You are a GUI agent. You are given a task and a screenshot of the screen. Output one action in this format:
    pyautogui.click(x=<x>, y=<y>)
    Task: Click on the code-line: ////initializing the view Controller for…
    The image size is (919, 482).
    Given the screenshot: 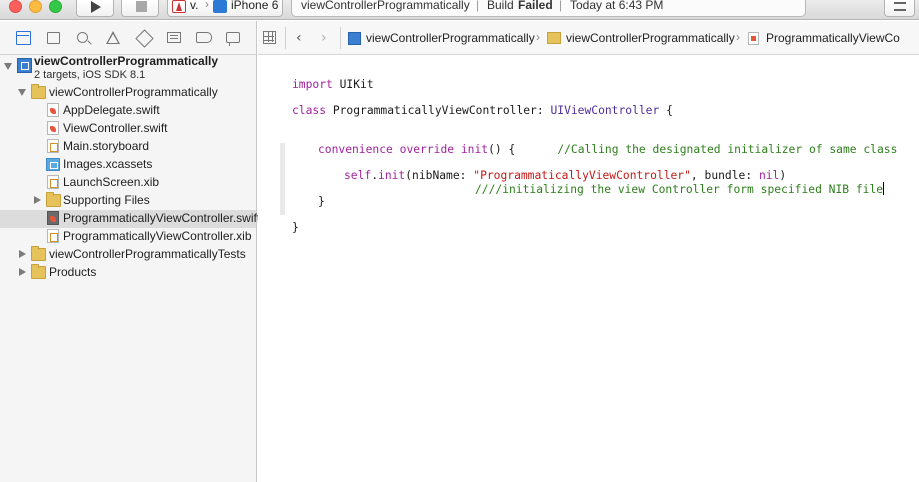 What is the action you would take?
    pyautogui.click(x=680, y=189)
    